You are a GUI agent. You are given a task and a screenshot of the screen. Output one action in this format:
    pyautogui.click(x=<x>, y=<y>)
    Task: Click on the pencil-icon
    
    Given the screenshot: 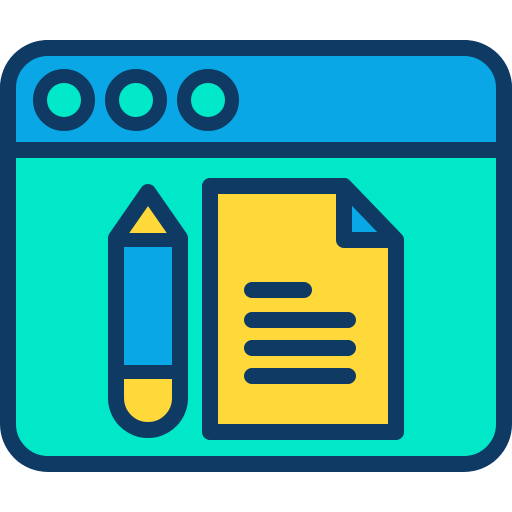 What is the action you would take?
    pyautogui.click(x=148, y=311)
    